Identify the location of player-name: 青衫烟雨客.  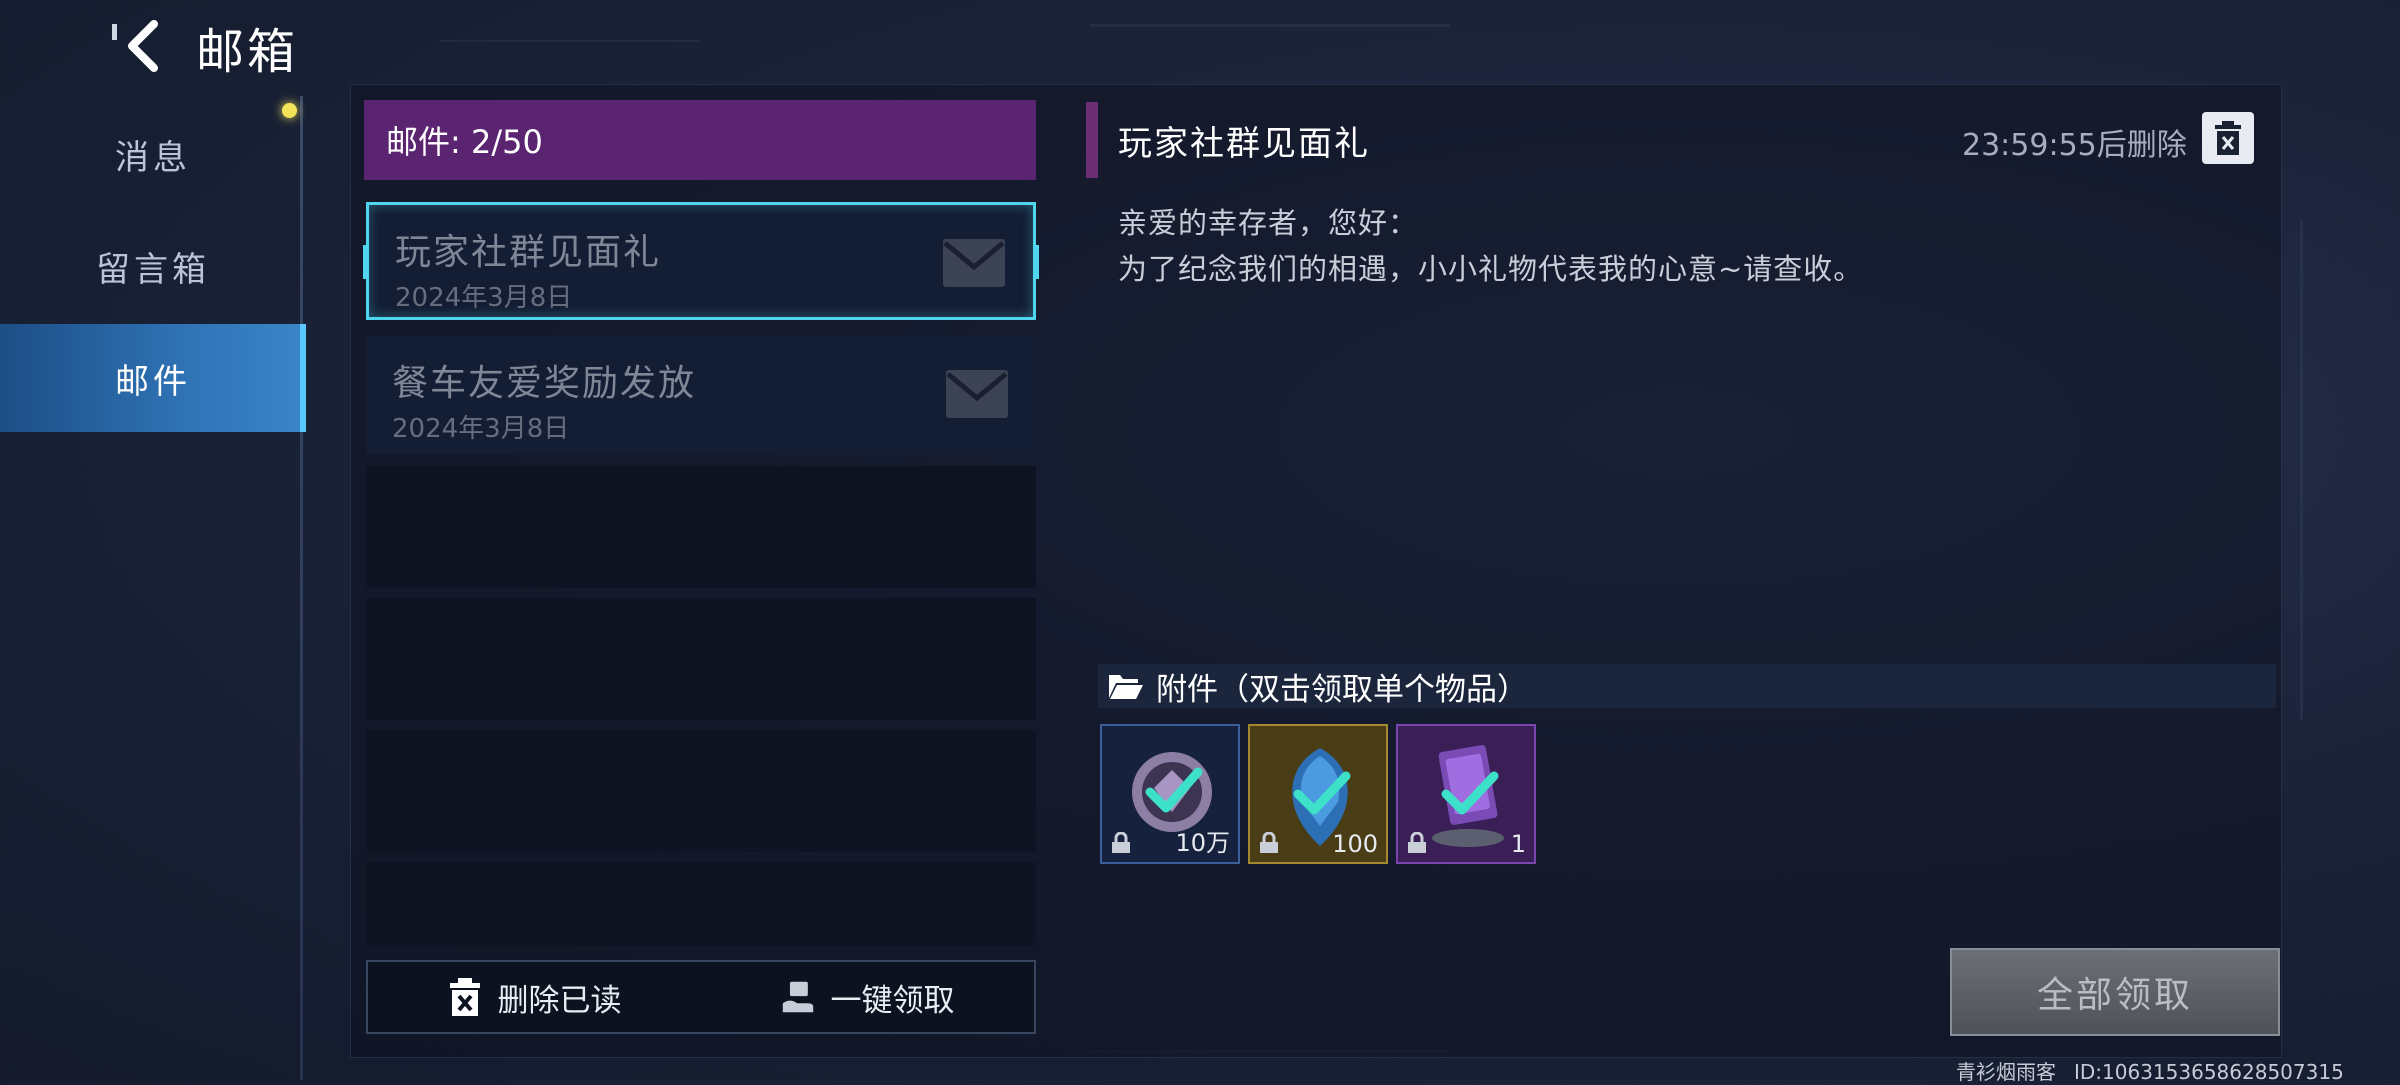
(2006, 1072).